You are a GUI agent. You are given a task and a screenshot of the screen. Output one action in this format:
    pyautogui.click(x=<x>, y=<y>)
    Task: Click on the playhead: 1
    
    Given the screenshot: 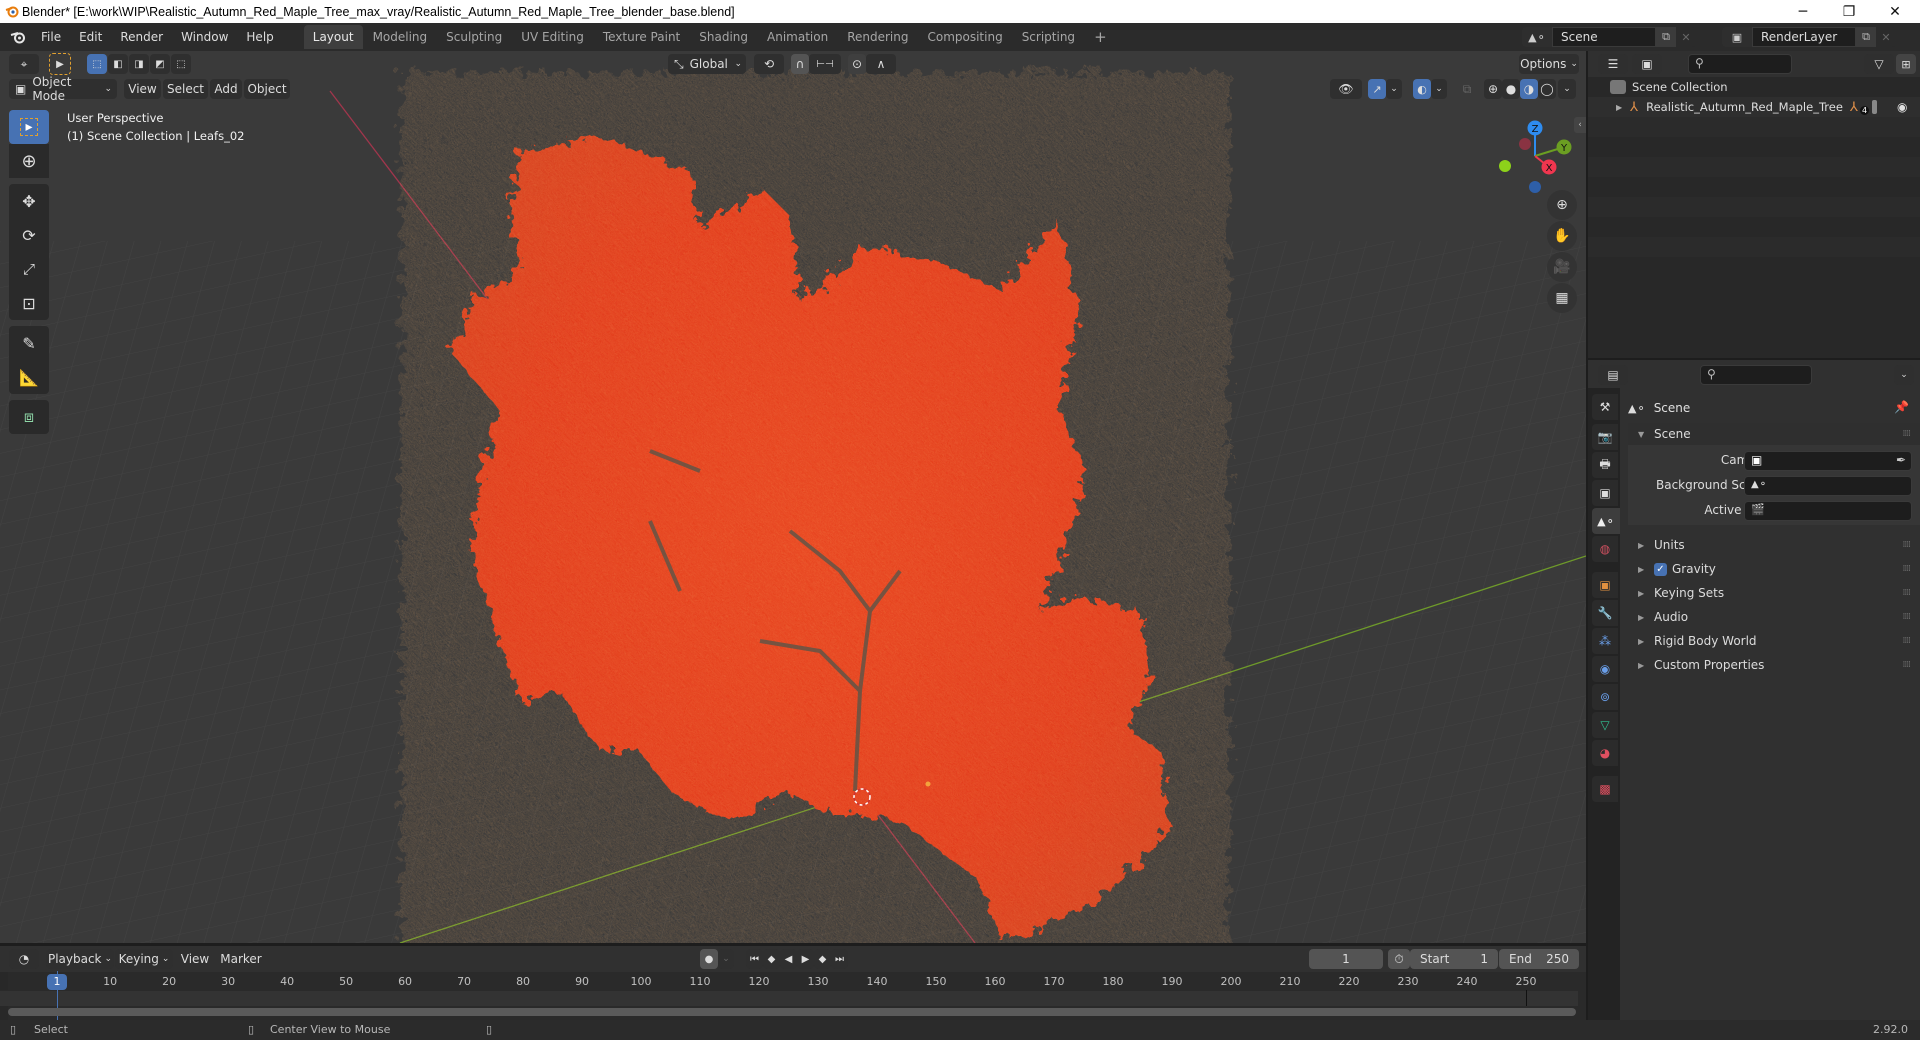 What is the action you would take?
    pyautogui.click(x=57, y=982)
    